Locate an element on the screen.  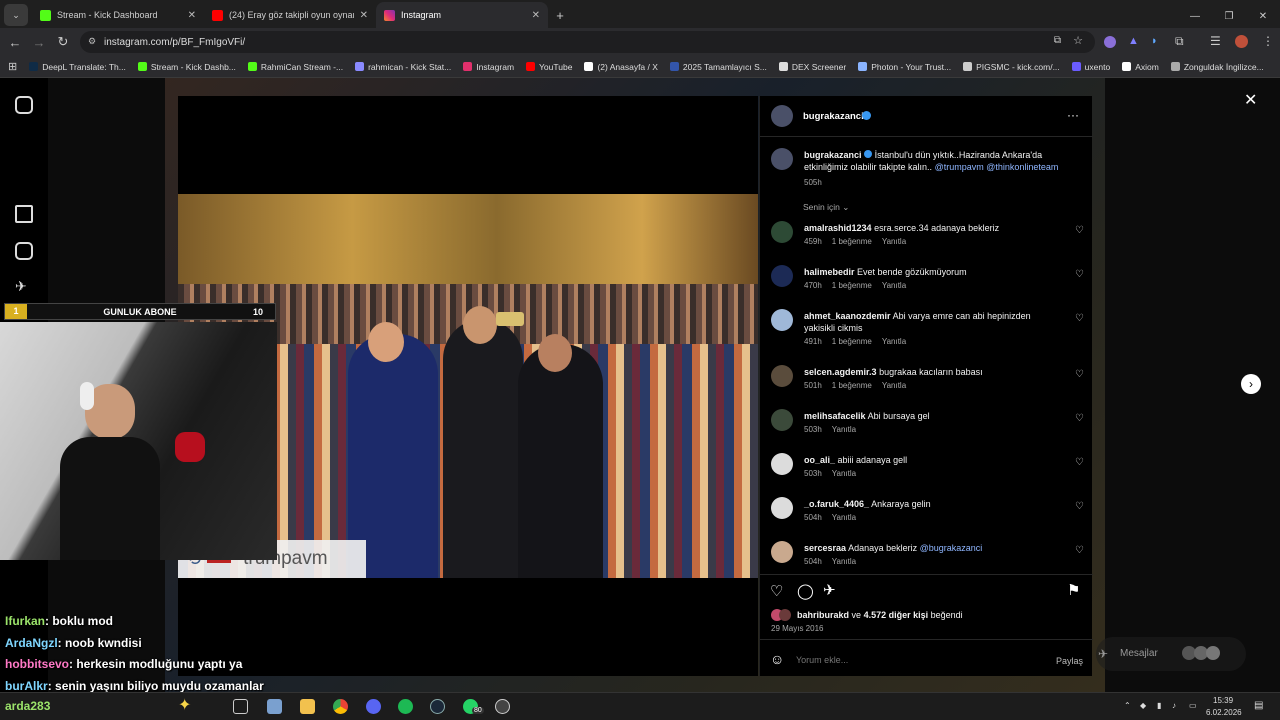
tray-icon: ▮ is located at coordinates (1159, 705).